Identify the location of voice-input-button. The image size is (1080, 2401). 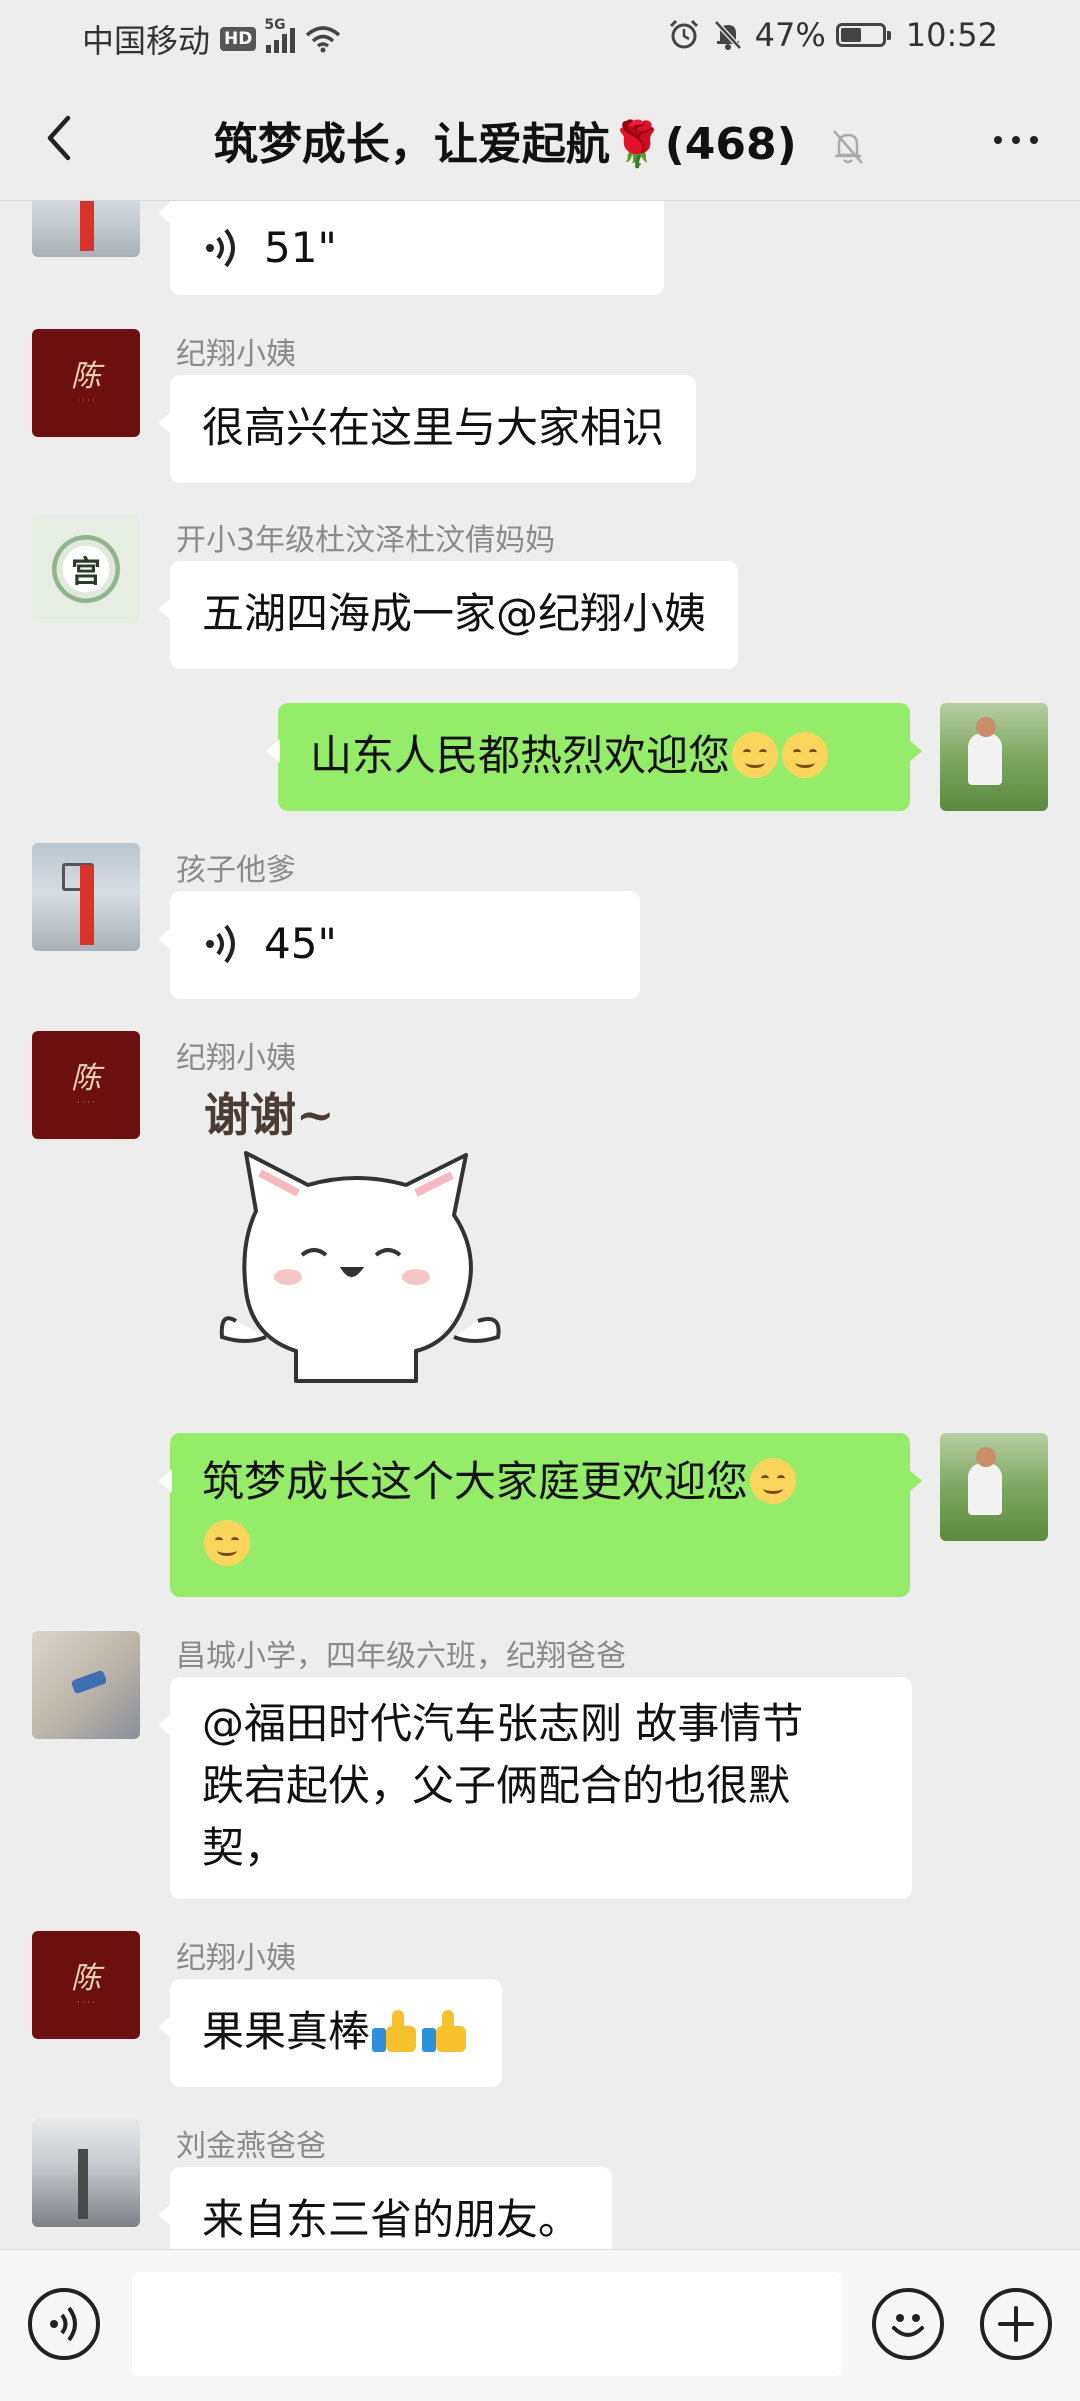
(64, 2324).